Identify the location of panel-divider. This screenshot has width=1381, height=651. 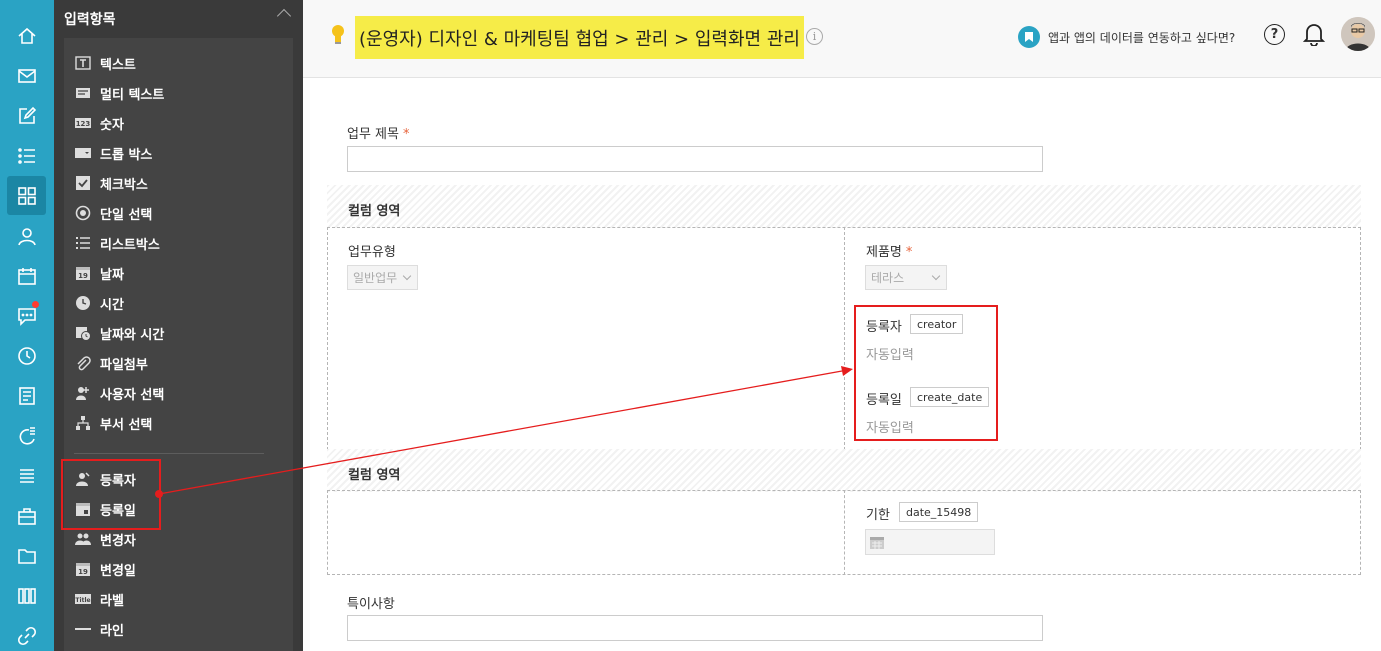
(169, 453).